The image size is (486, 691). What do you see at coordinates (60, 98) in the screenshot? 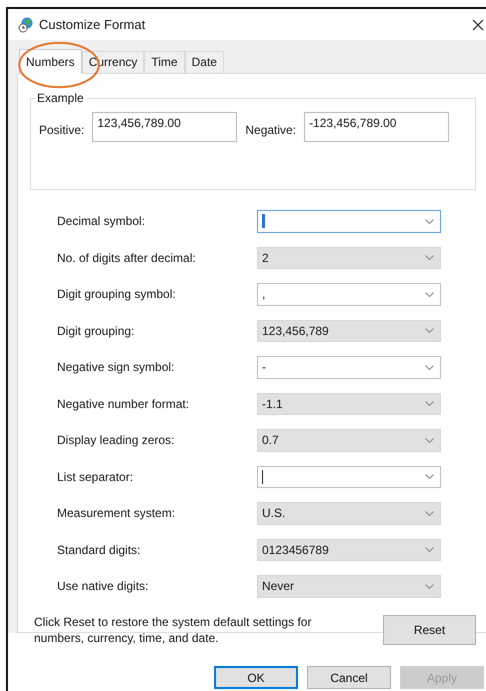
I see `group-title: Example` at bounding box center [60, 98].